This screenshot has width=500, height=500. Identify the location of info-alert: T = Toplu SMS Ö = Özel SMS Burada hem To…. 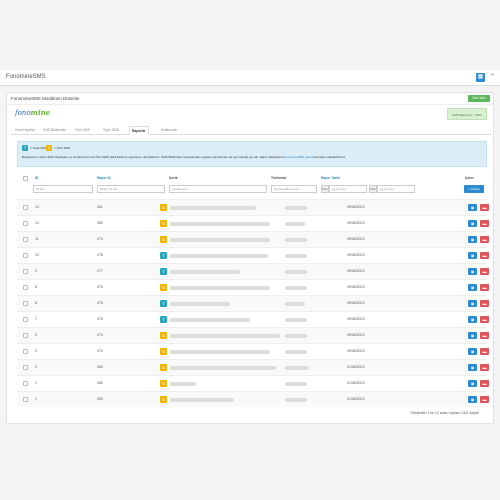
(252, 154).